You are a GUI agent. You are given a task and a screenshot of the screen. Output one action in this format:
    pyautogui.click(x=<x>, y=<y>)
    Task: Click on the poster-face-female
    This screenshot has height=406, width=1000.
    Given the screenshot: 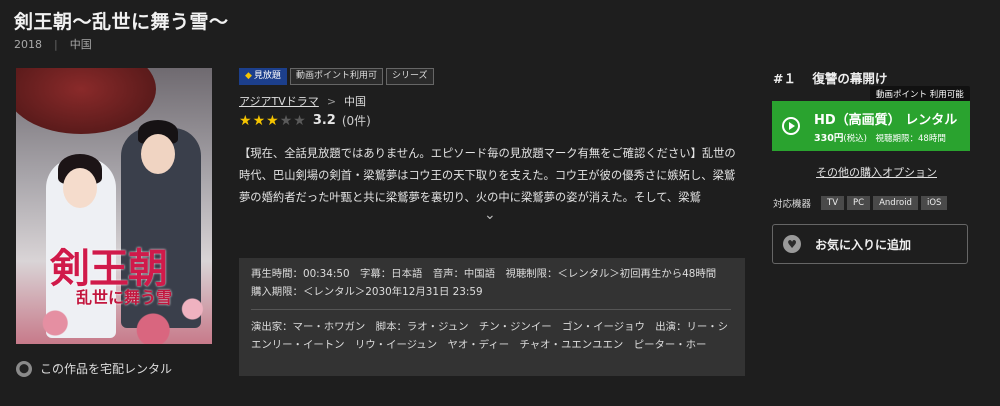 What is the action you would take?
    pyautogui.click(x=80, y=188)
    